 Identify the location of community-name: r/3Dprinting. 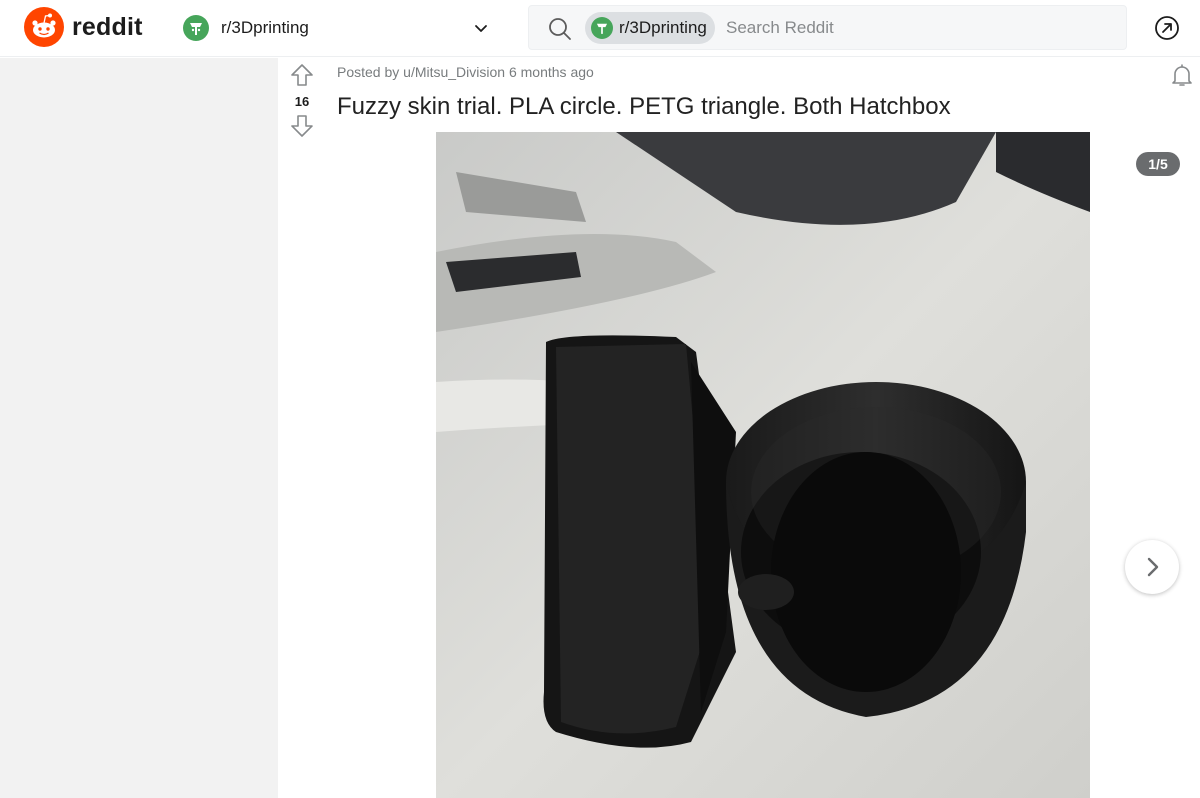
(265, 27).